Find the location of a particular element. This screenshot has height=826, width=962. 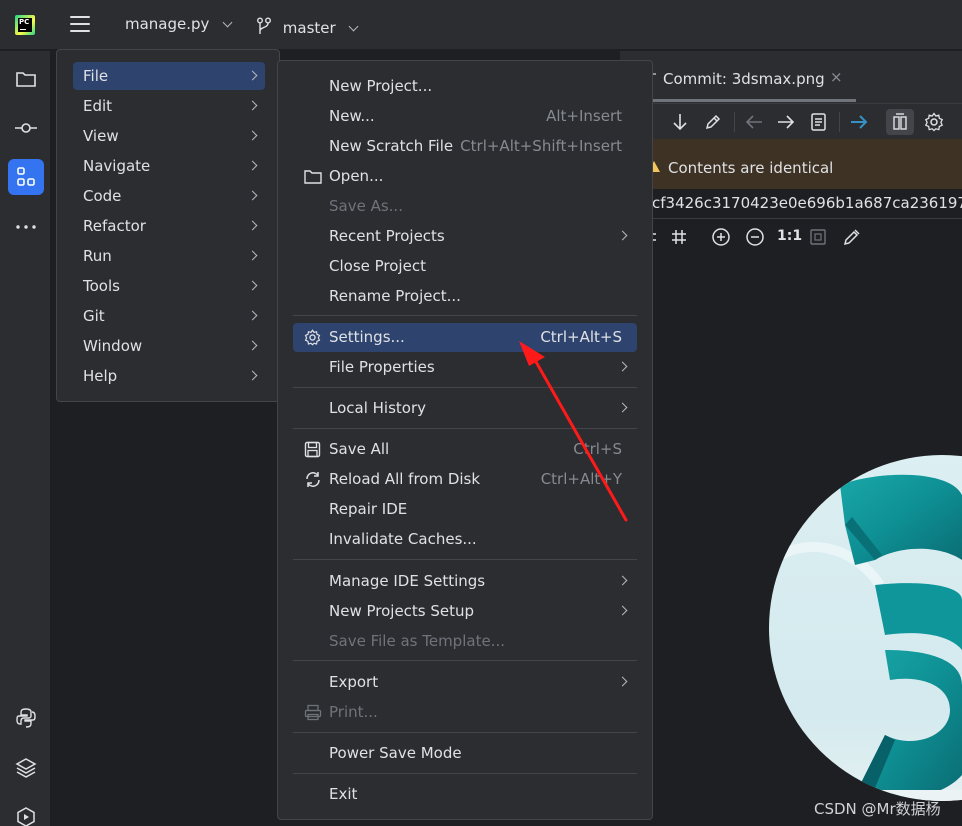

main-menu-button is located at coordinates (80, 24).